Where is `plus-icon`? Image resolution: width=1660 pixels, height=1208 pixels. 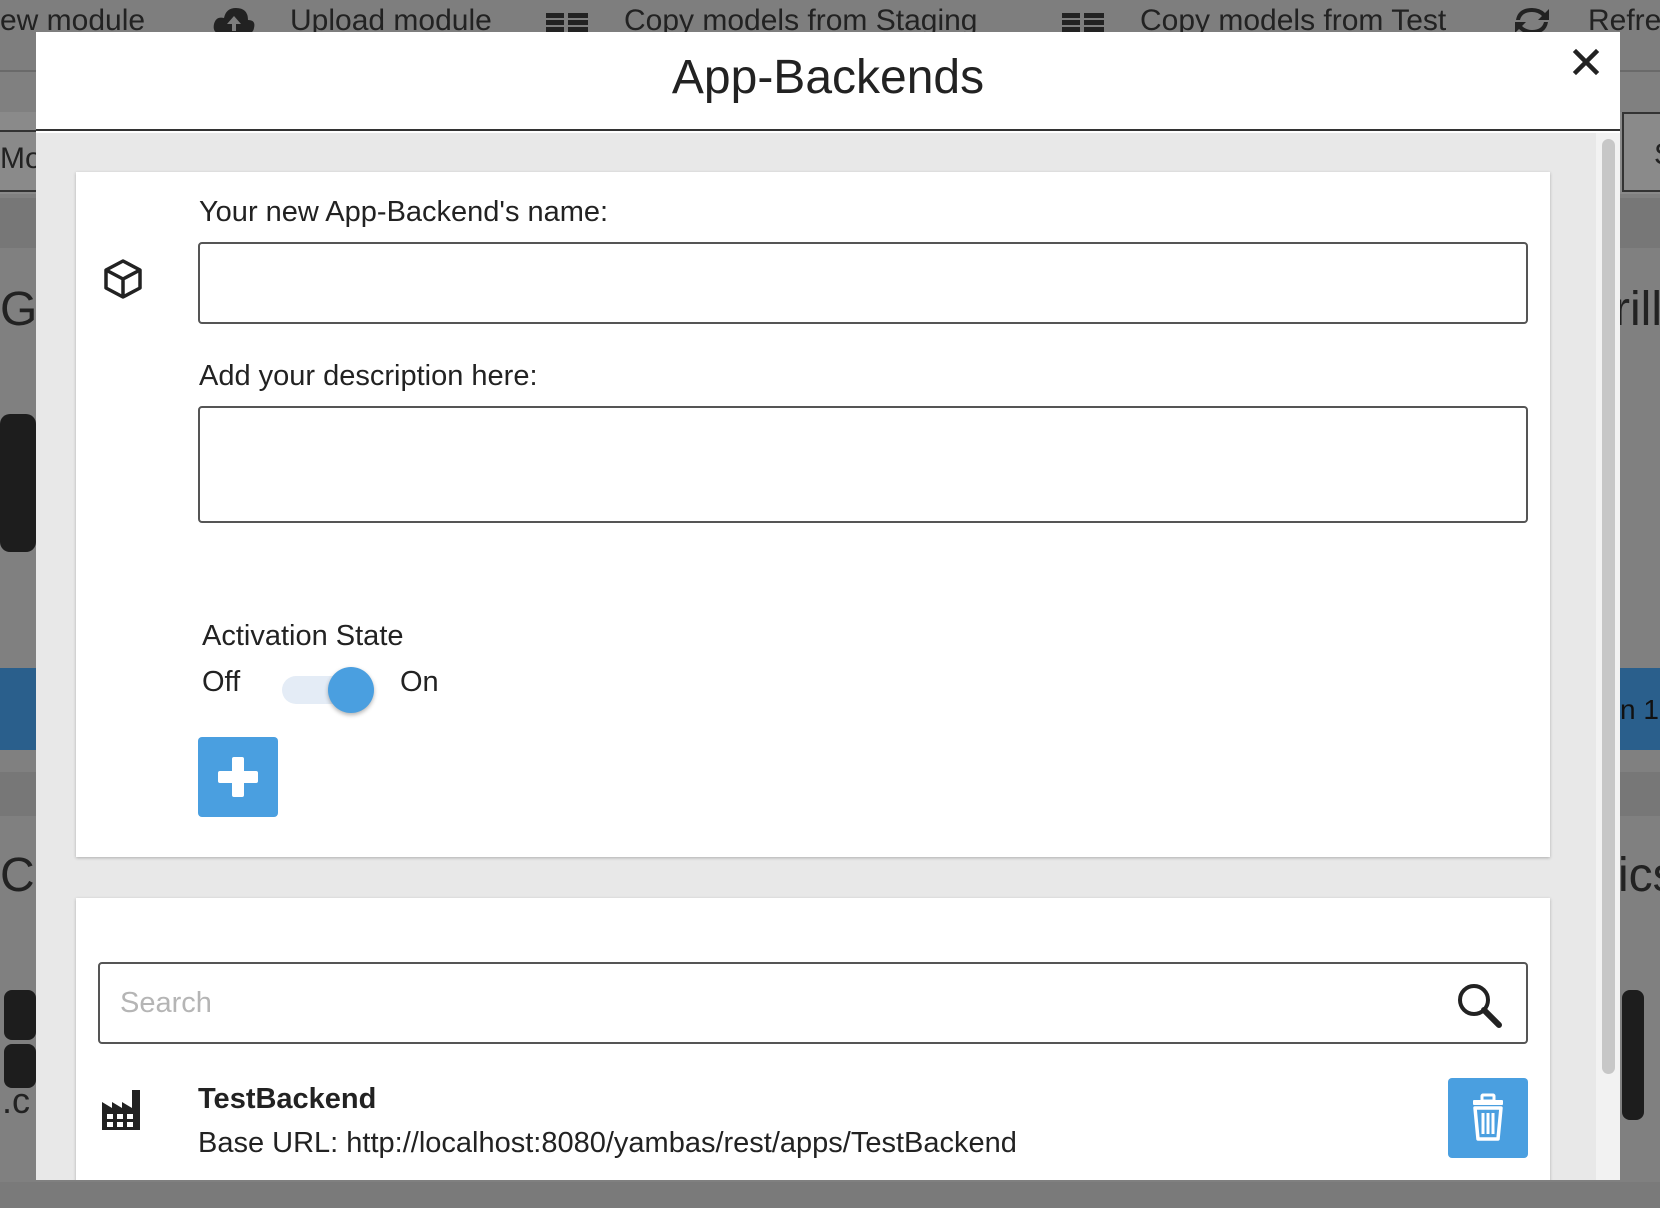 plus-icon is located at coordinates (238, 777).